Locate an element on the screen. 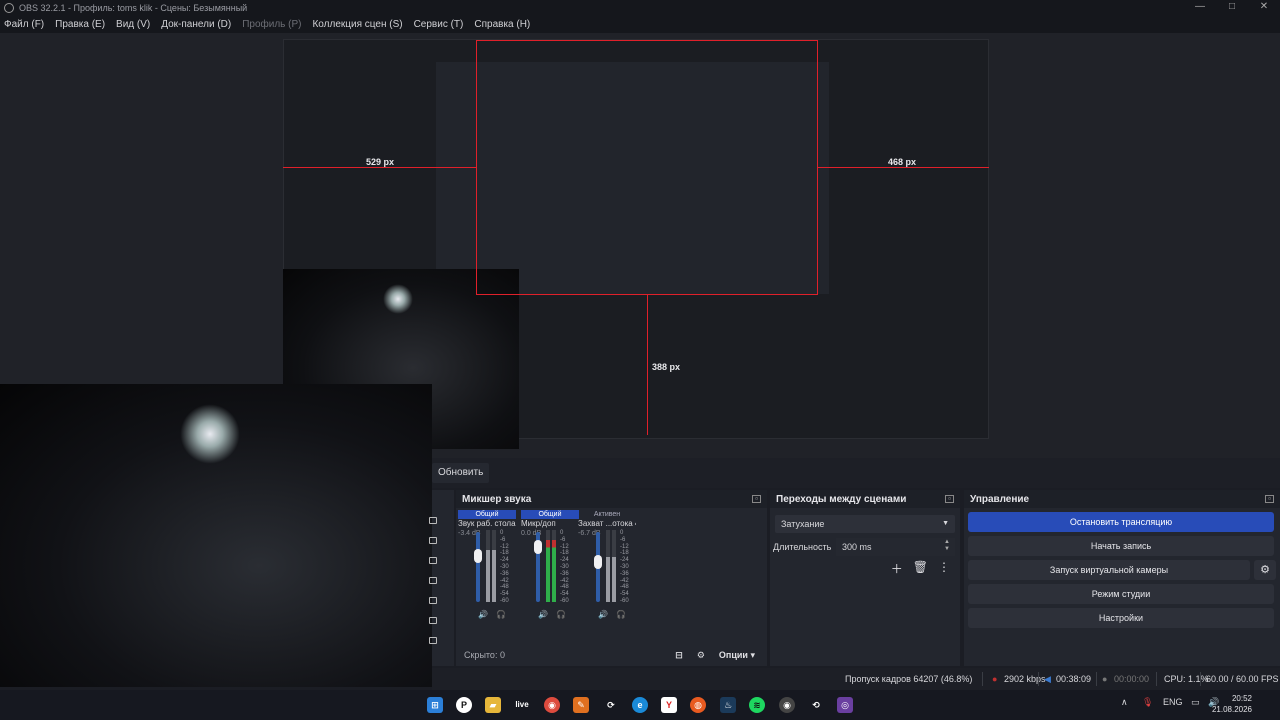  refresh-button: Обновить is located at coordinates (461, 473).